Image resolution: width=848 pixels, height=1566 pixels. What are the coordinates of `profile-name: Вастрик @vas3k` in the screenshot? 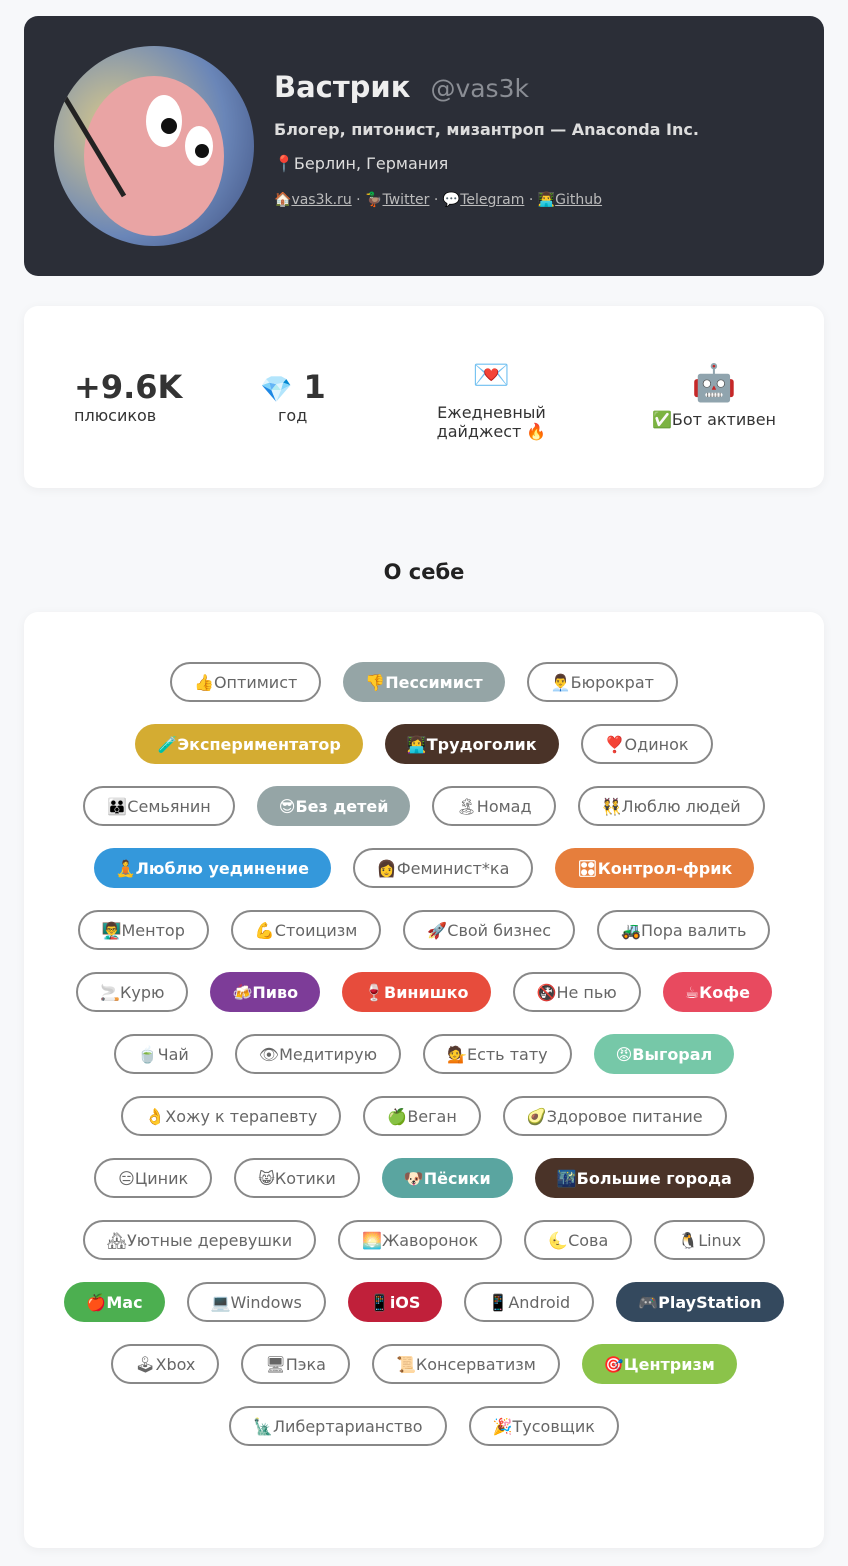 It's located at (401, 87).